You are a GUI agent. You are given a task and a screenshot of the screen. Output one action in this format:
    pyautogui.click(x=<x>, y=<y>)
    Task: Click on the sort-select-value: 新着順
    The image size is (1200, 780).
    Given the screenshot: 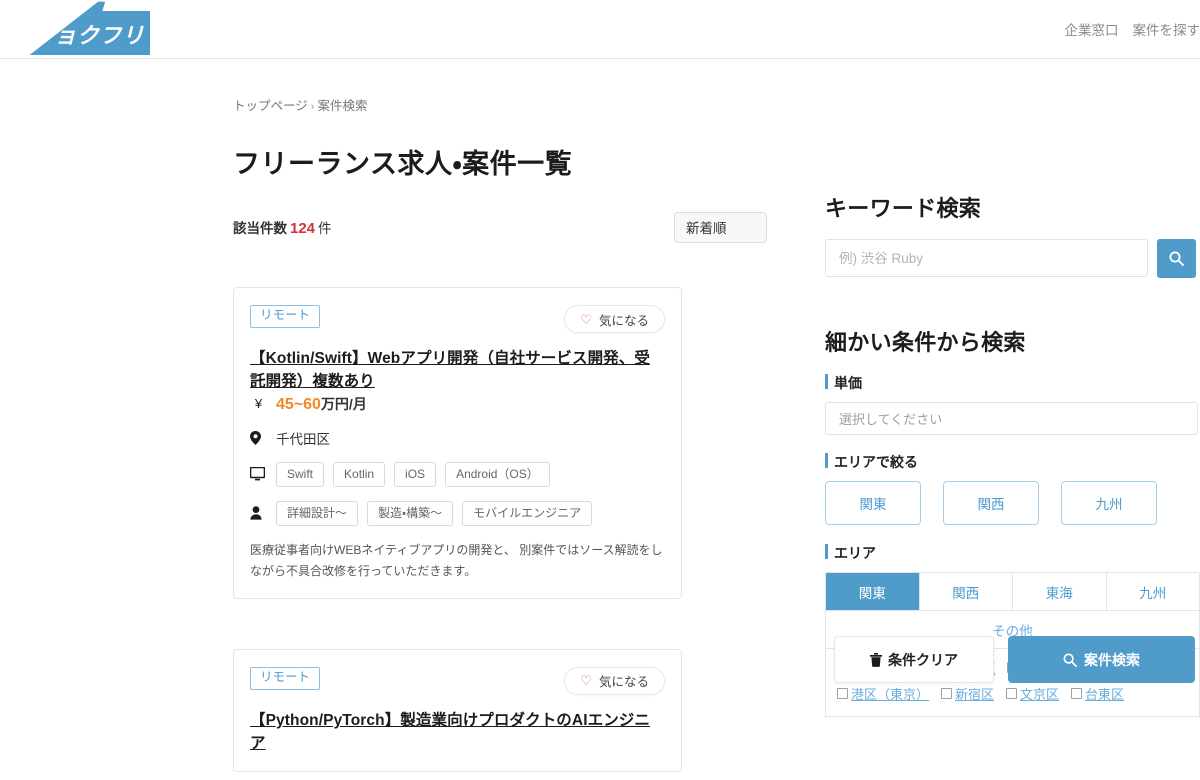 What is the action you would take?
    pyautogui.click(x=706, y=228)
    